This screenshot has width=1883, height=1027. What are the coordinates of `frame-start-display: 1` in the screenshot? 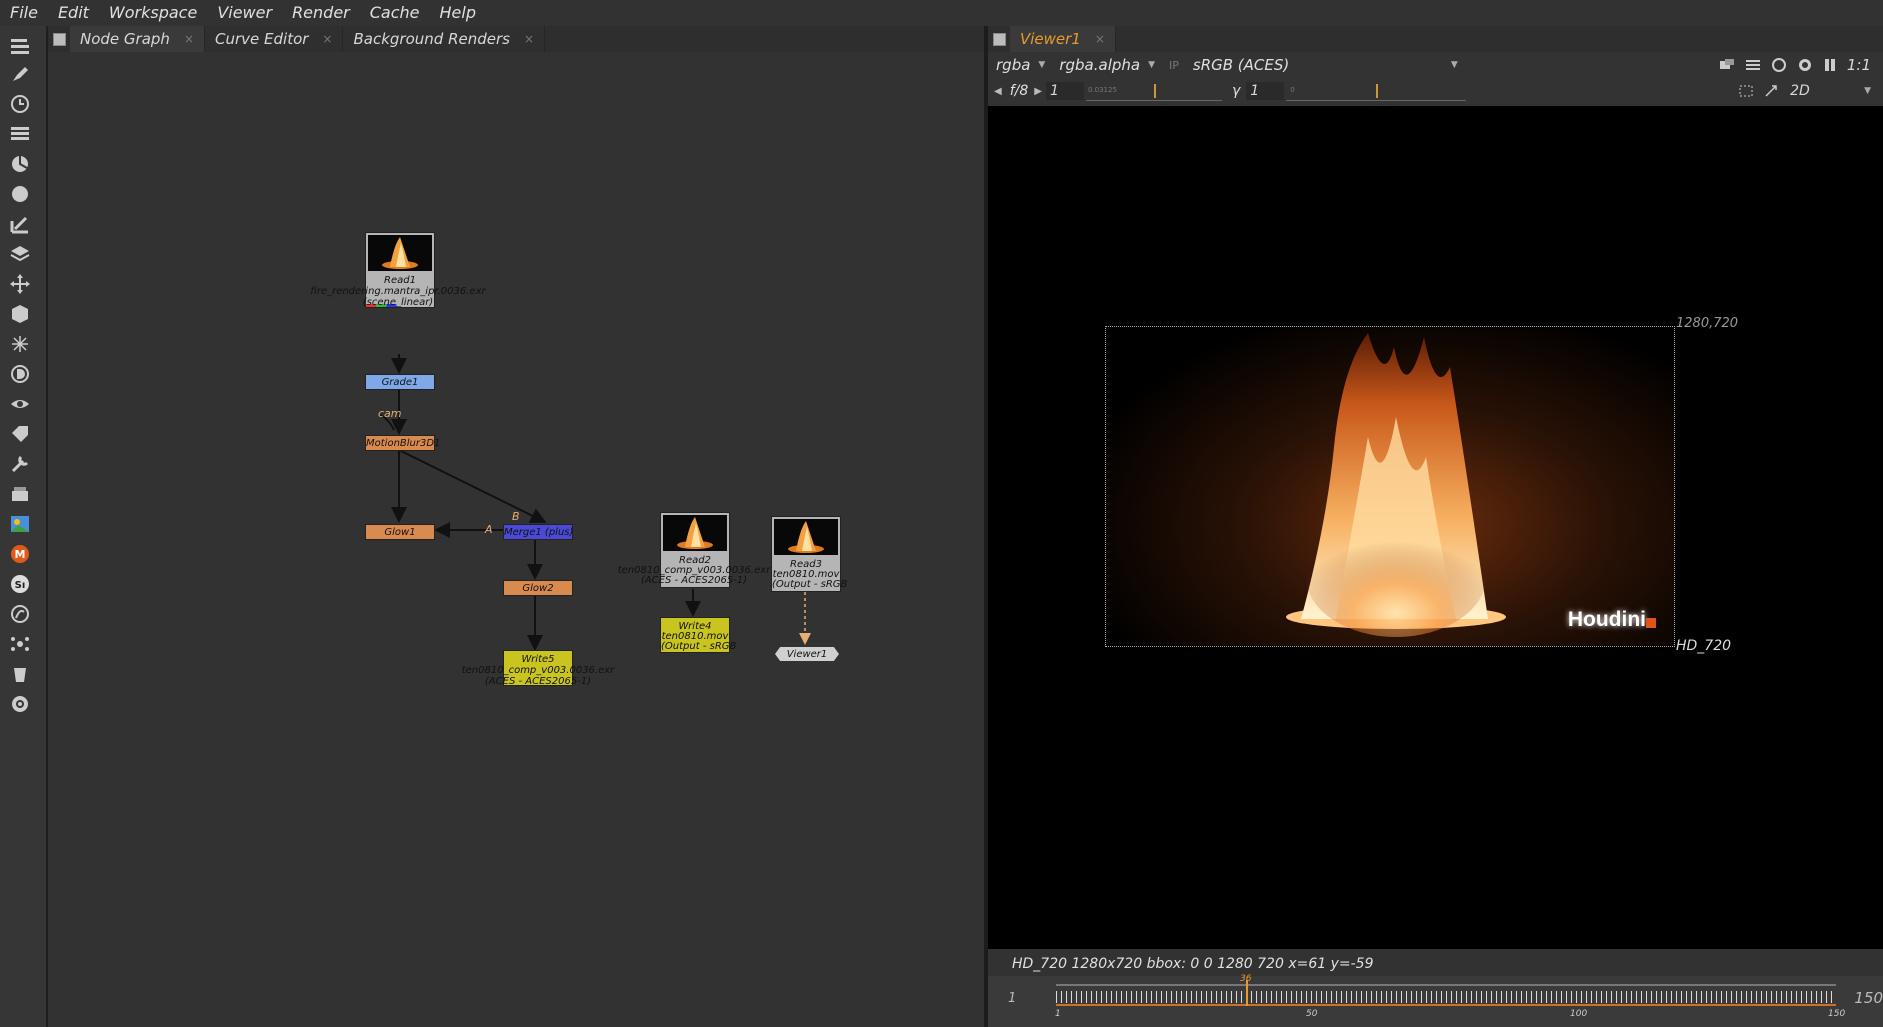 It's located at (1012, 998).